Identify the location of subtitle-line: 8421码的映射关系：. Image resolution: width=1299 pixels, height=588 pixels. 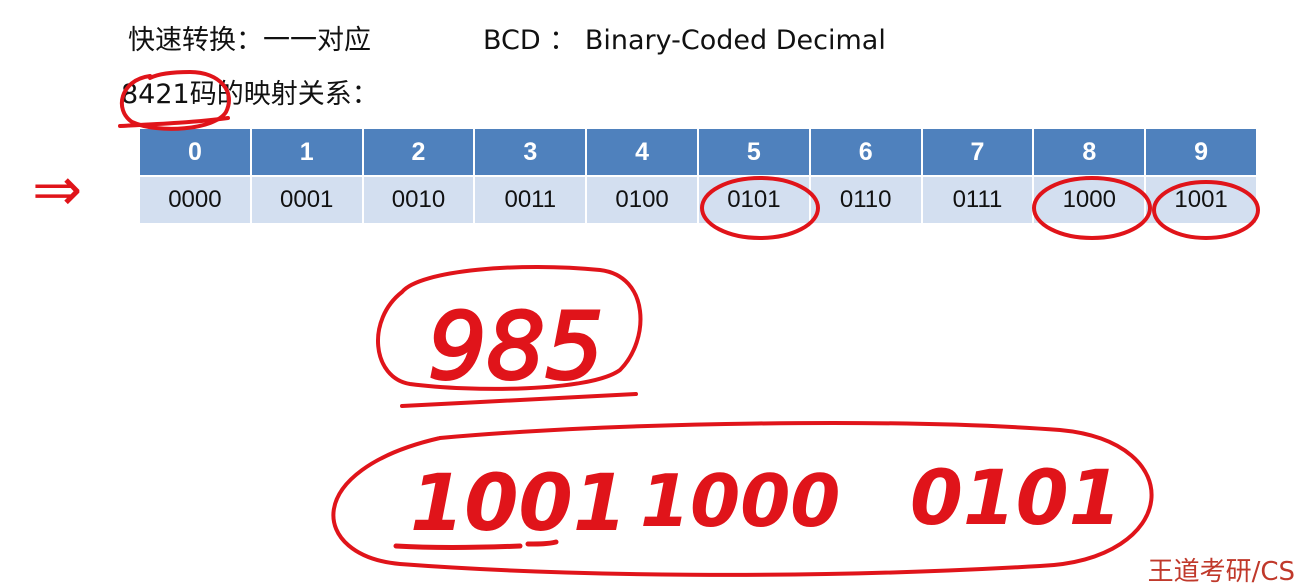
(250, 95).